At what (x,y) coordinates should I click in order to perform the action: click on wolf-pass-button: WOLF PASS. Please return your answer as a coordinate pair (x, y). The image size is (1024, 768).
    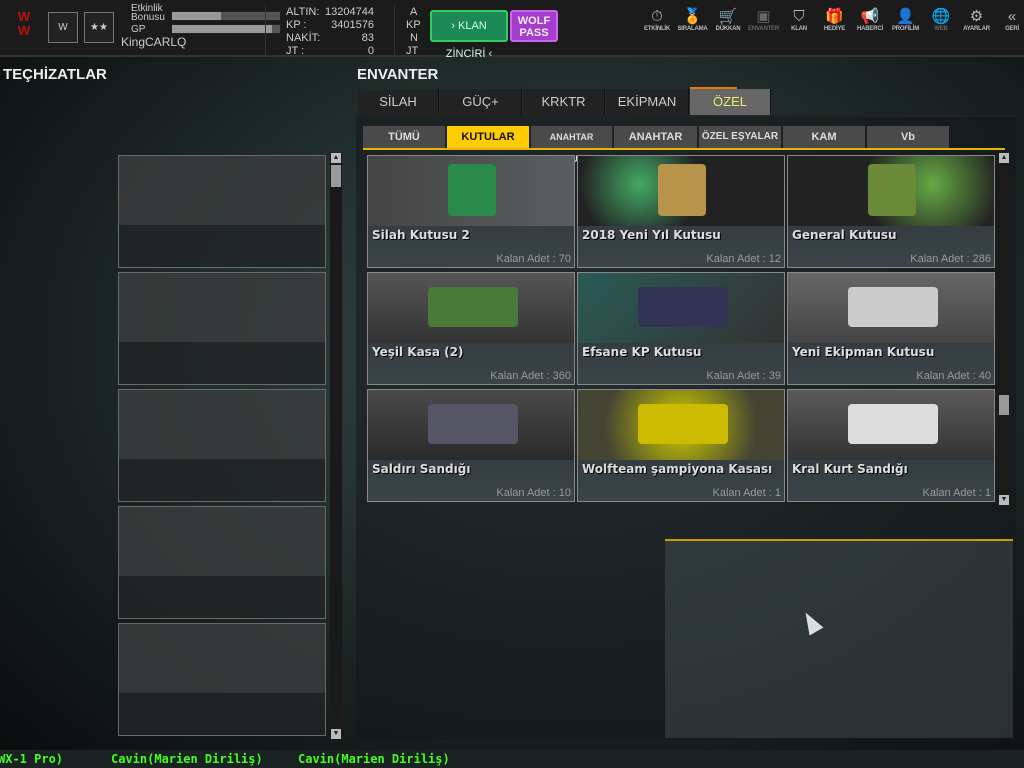
    Looking at the image, I should click on (534, 26).